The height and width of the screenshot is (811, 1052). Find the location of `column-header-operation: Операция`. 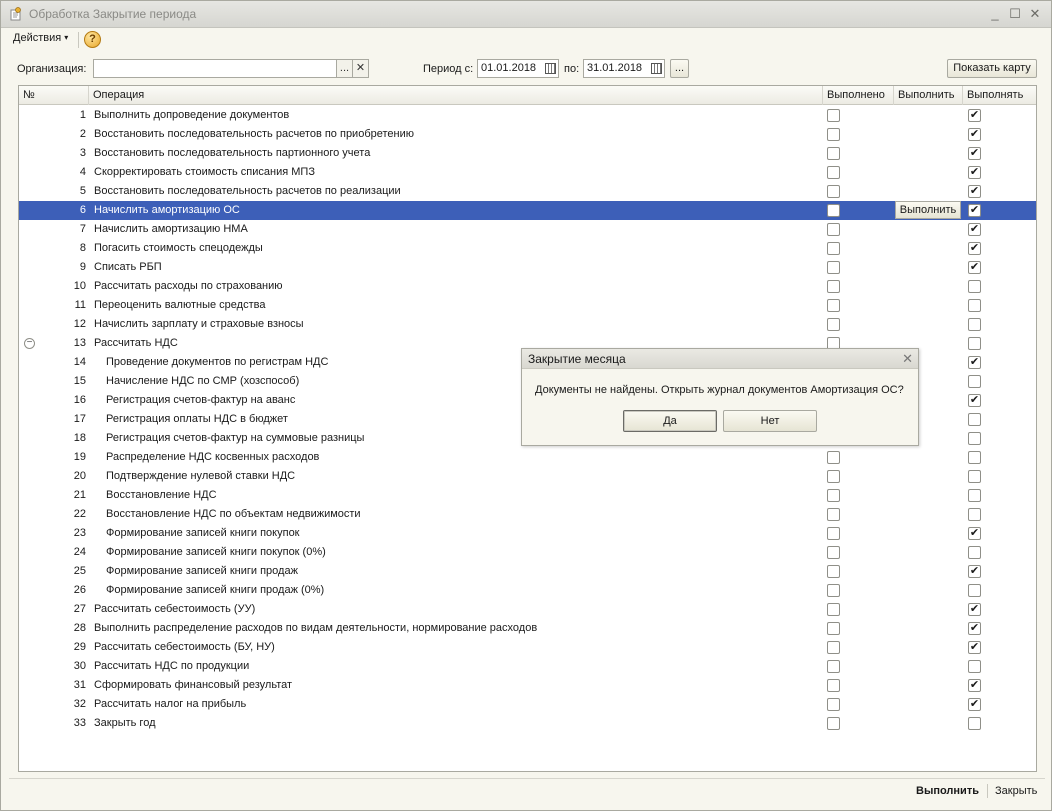

column-header-operation: Операция is located at coordinates (456, 95).